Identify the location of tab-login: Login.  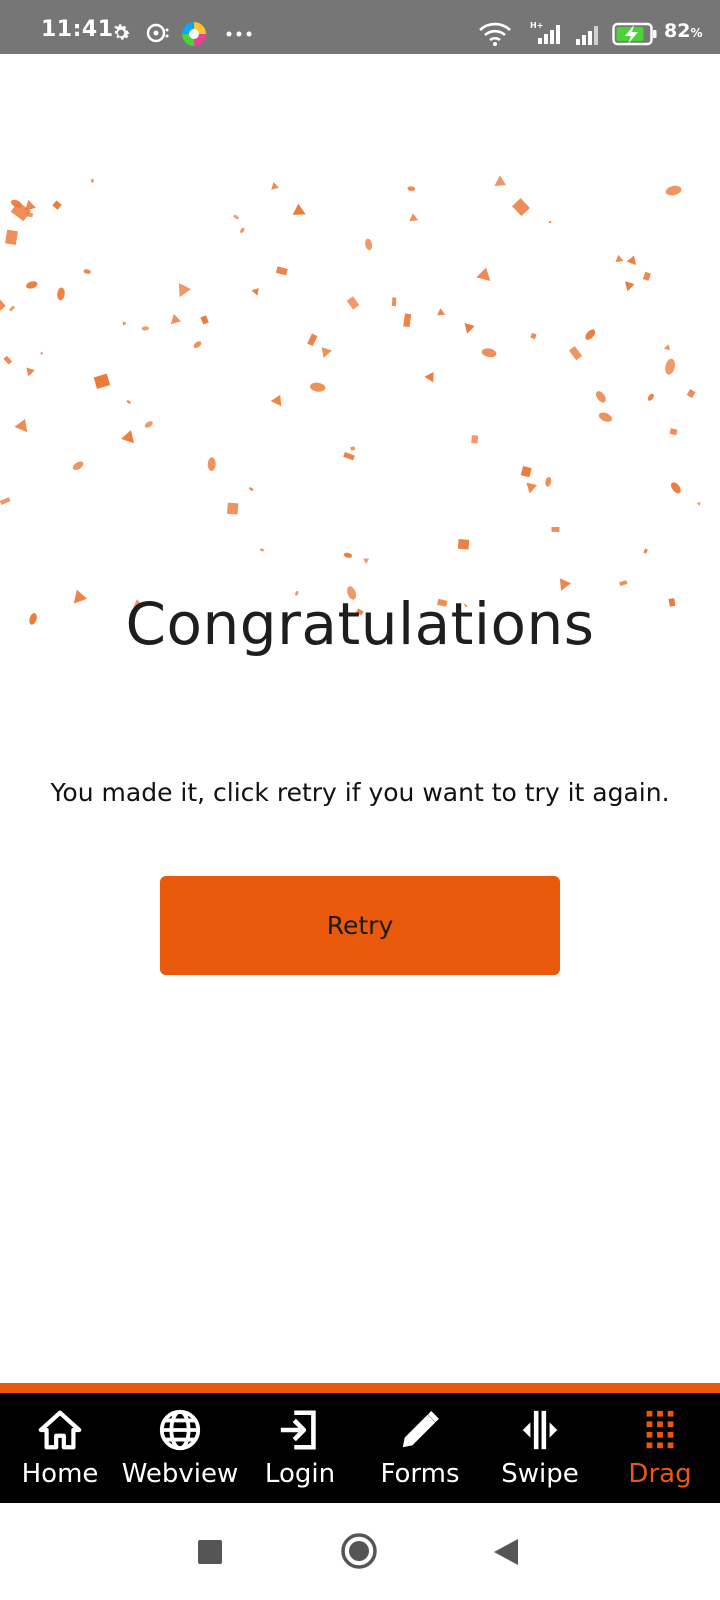
(300, 1448).